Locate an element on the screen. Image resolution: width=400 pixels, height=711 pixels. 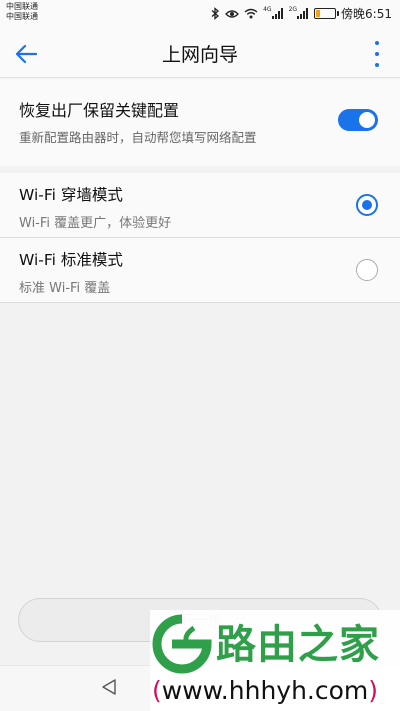
mode-option-title: Wi-Fi 穿墙模式 is located at coordinates (71, 195).